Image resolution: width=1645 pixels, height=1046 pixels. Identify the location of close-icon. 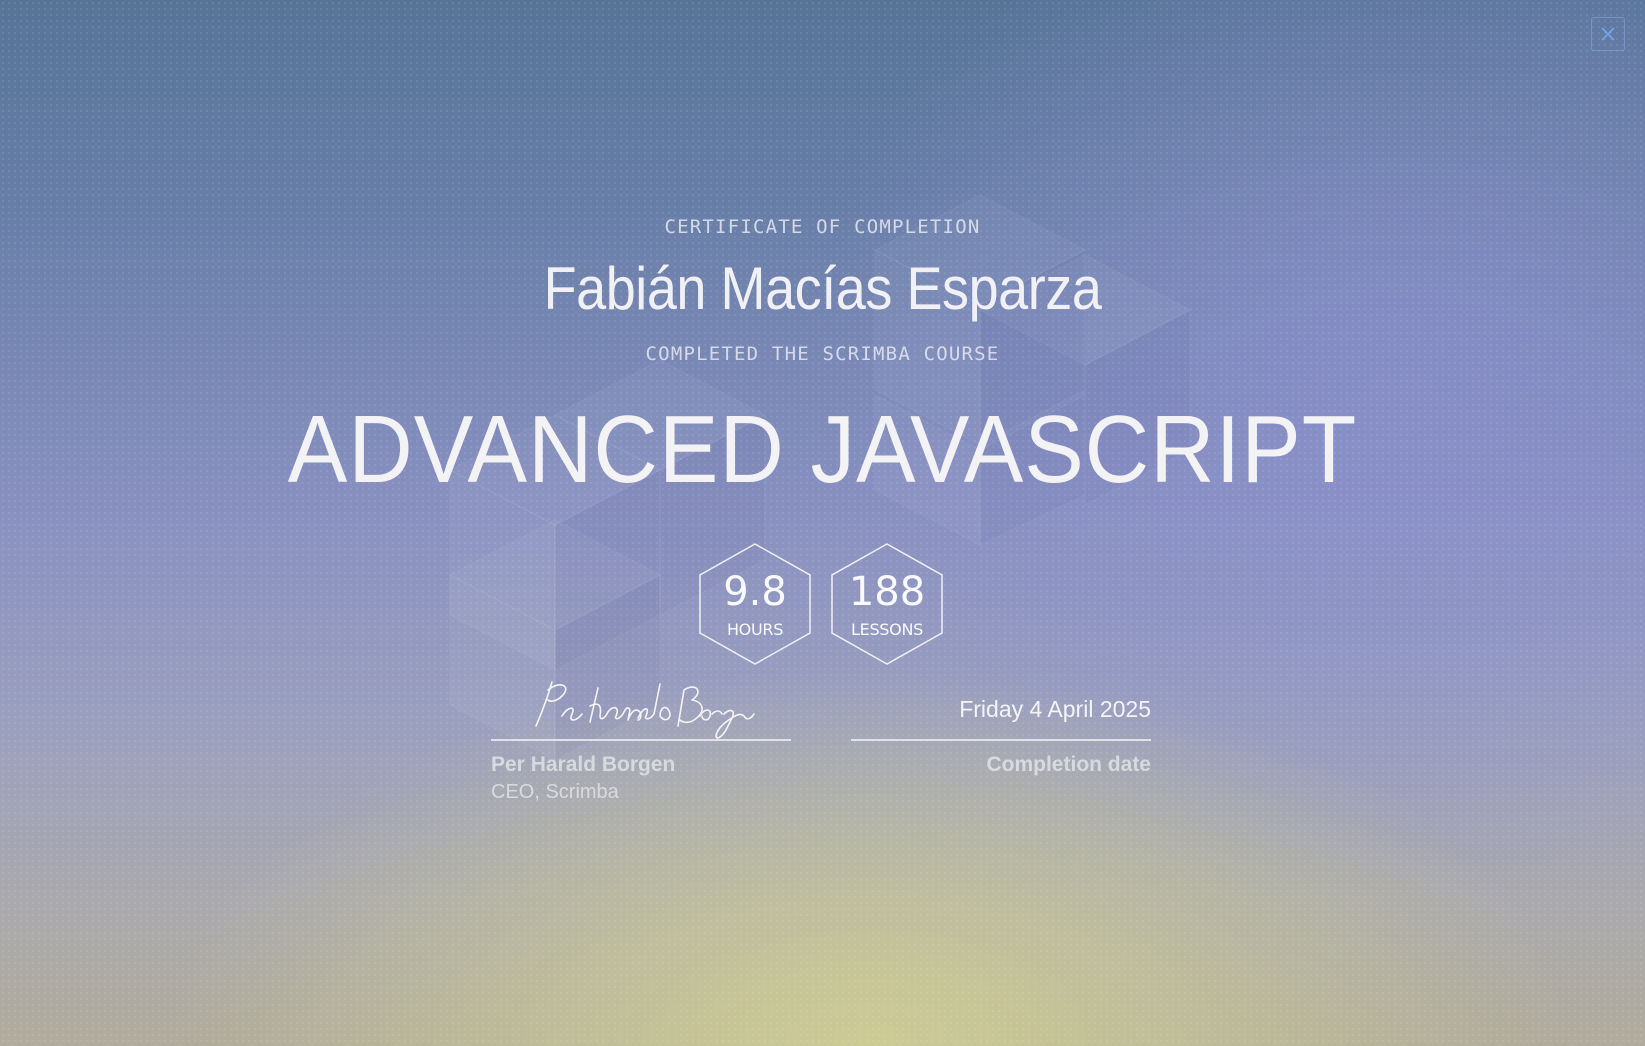
(1608, 34).